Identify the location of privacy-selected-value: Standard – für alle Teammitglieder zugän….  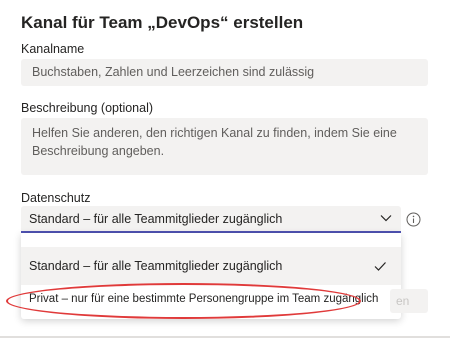
(156, 219).